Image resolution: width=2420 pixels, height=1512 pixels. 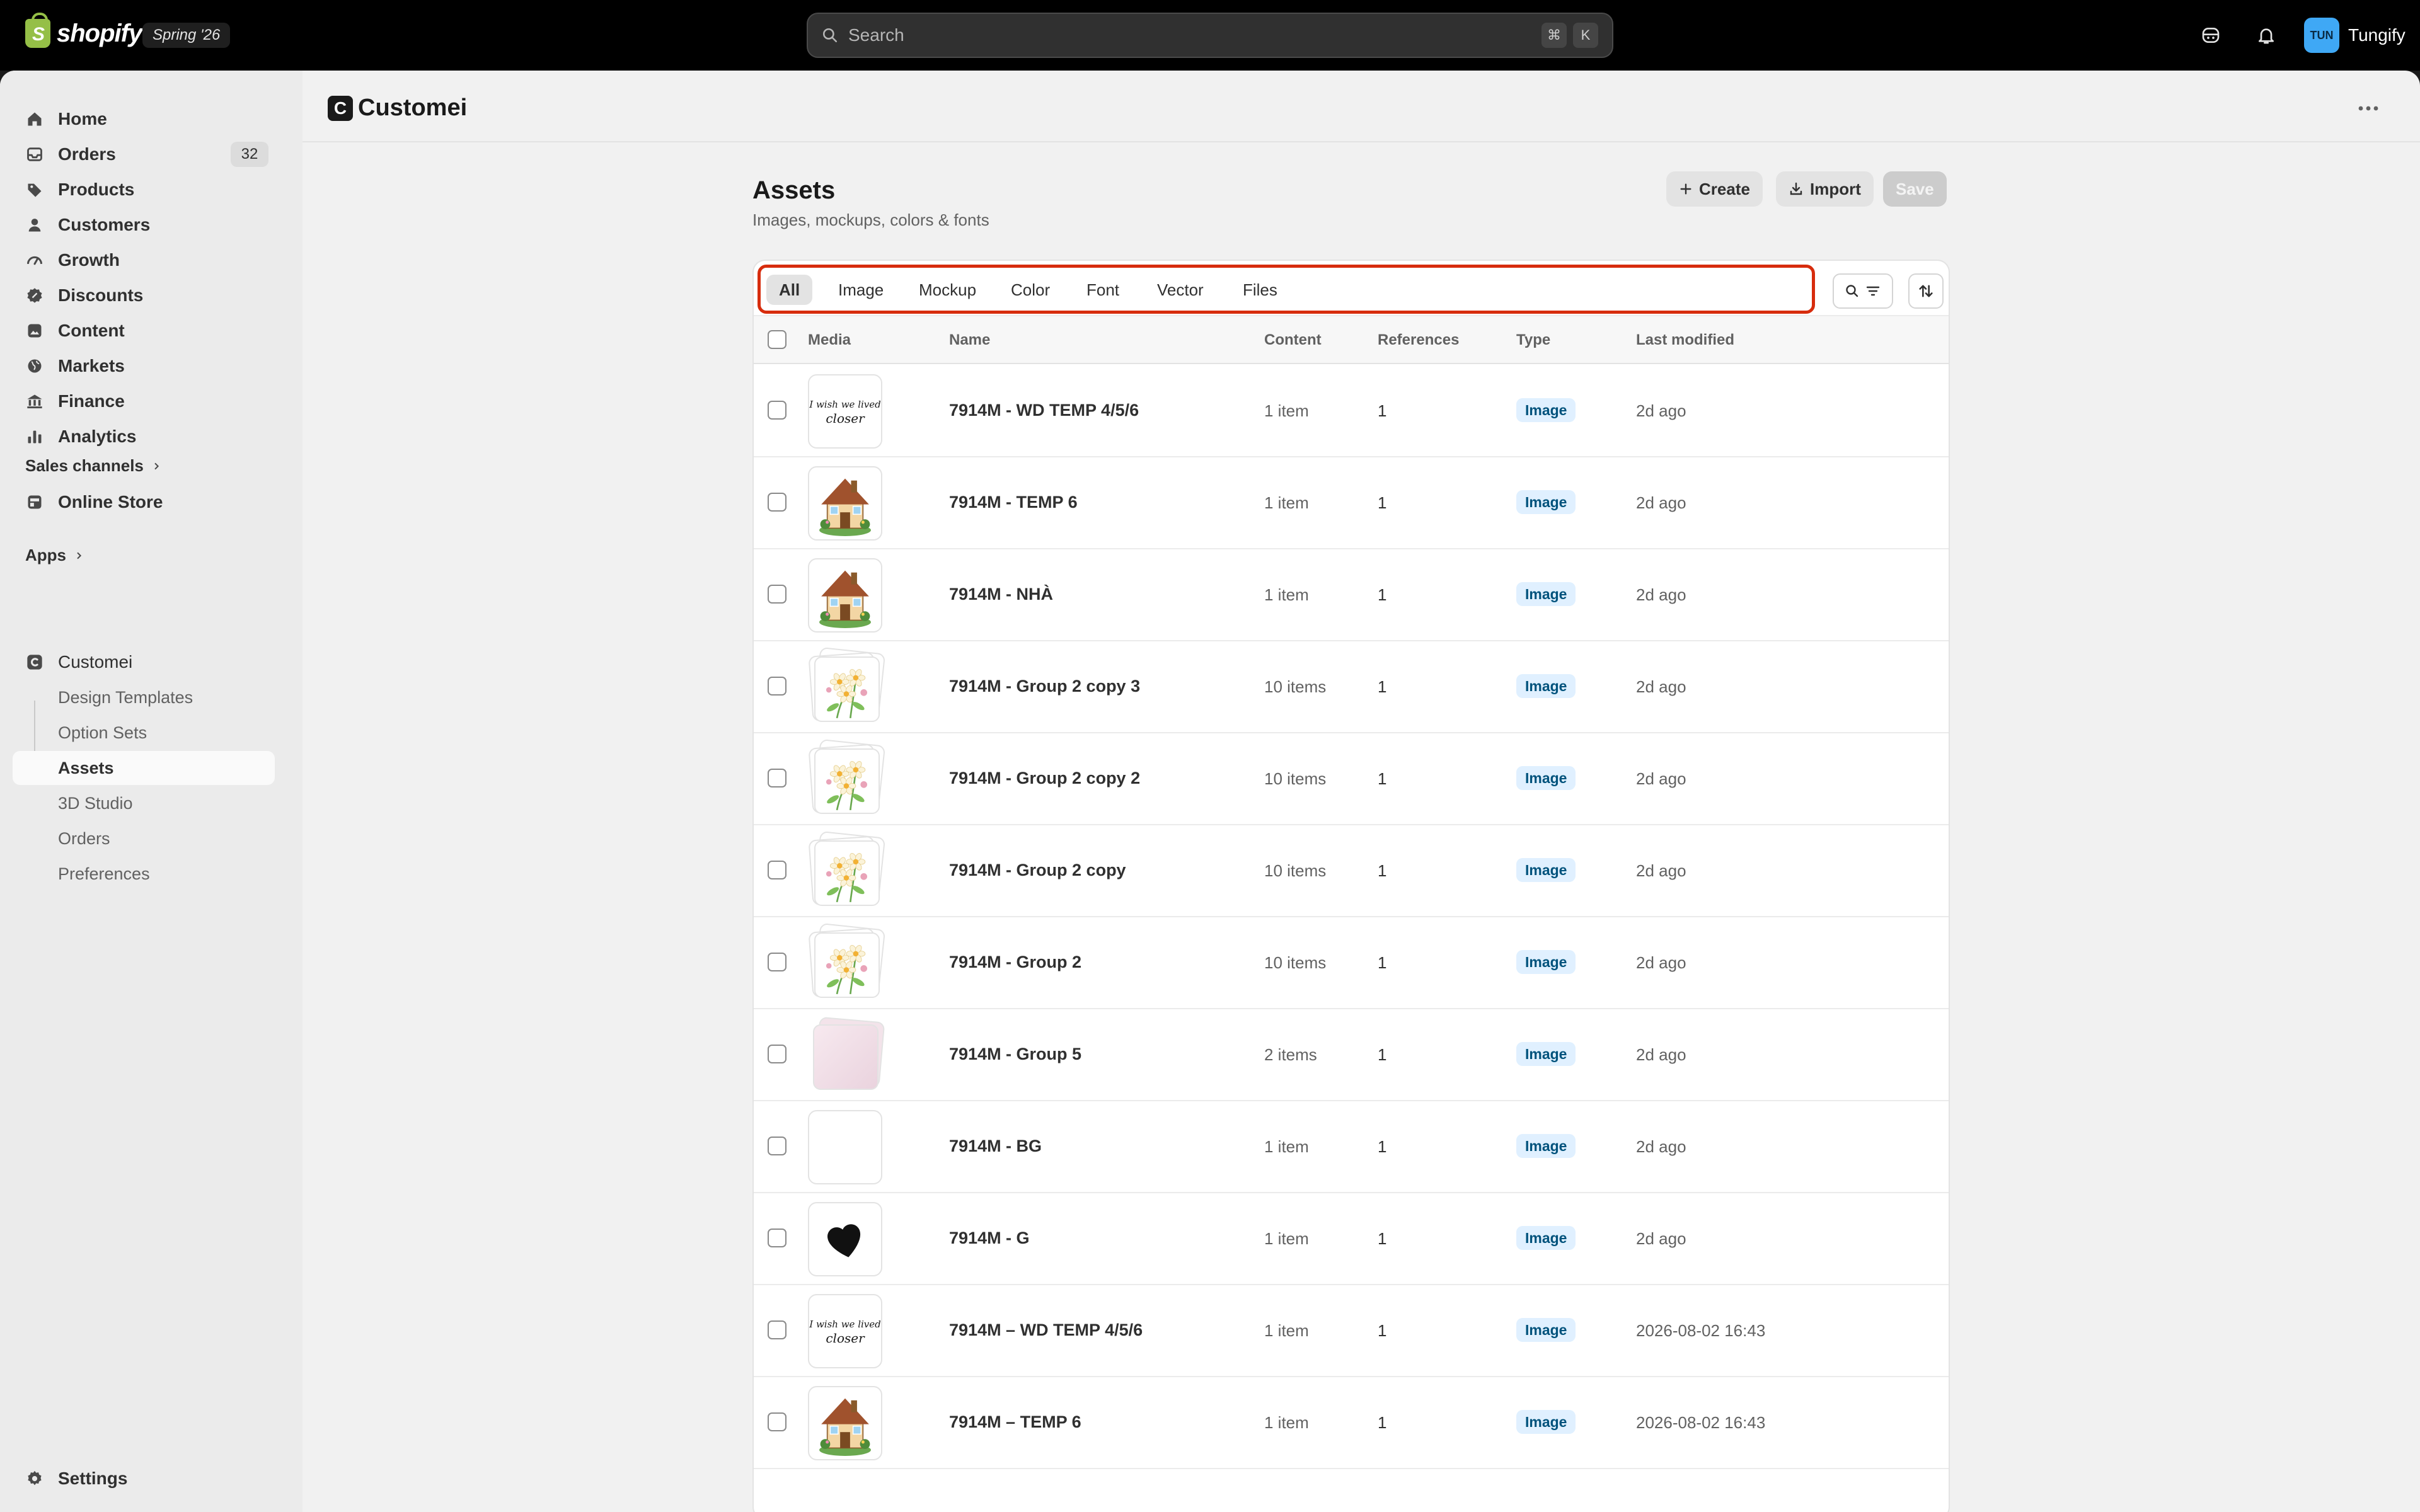 I want to click on sales-channels-header: Sales channels, so click(x=93, y=466).